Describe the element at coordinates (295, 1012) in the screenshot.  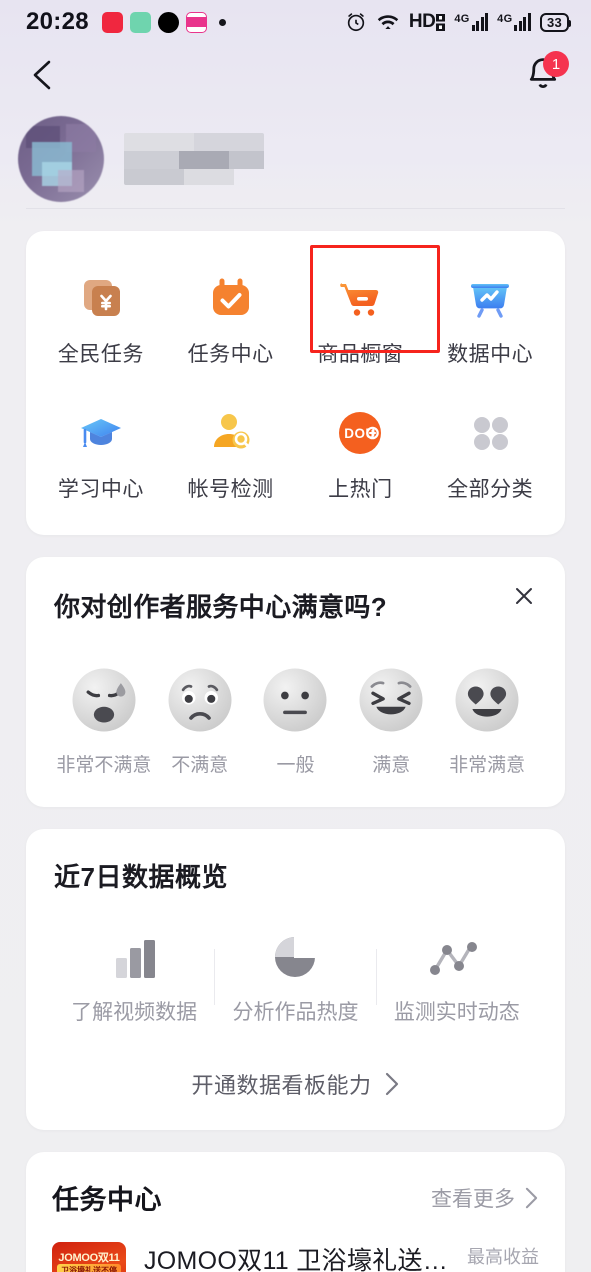
I see `data-item-label: 分析作品热度` at that location.